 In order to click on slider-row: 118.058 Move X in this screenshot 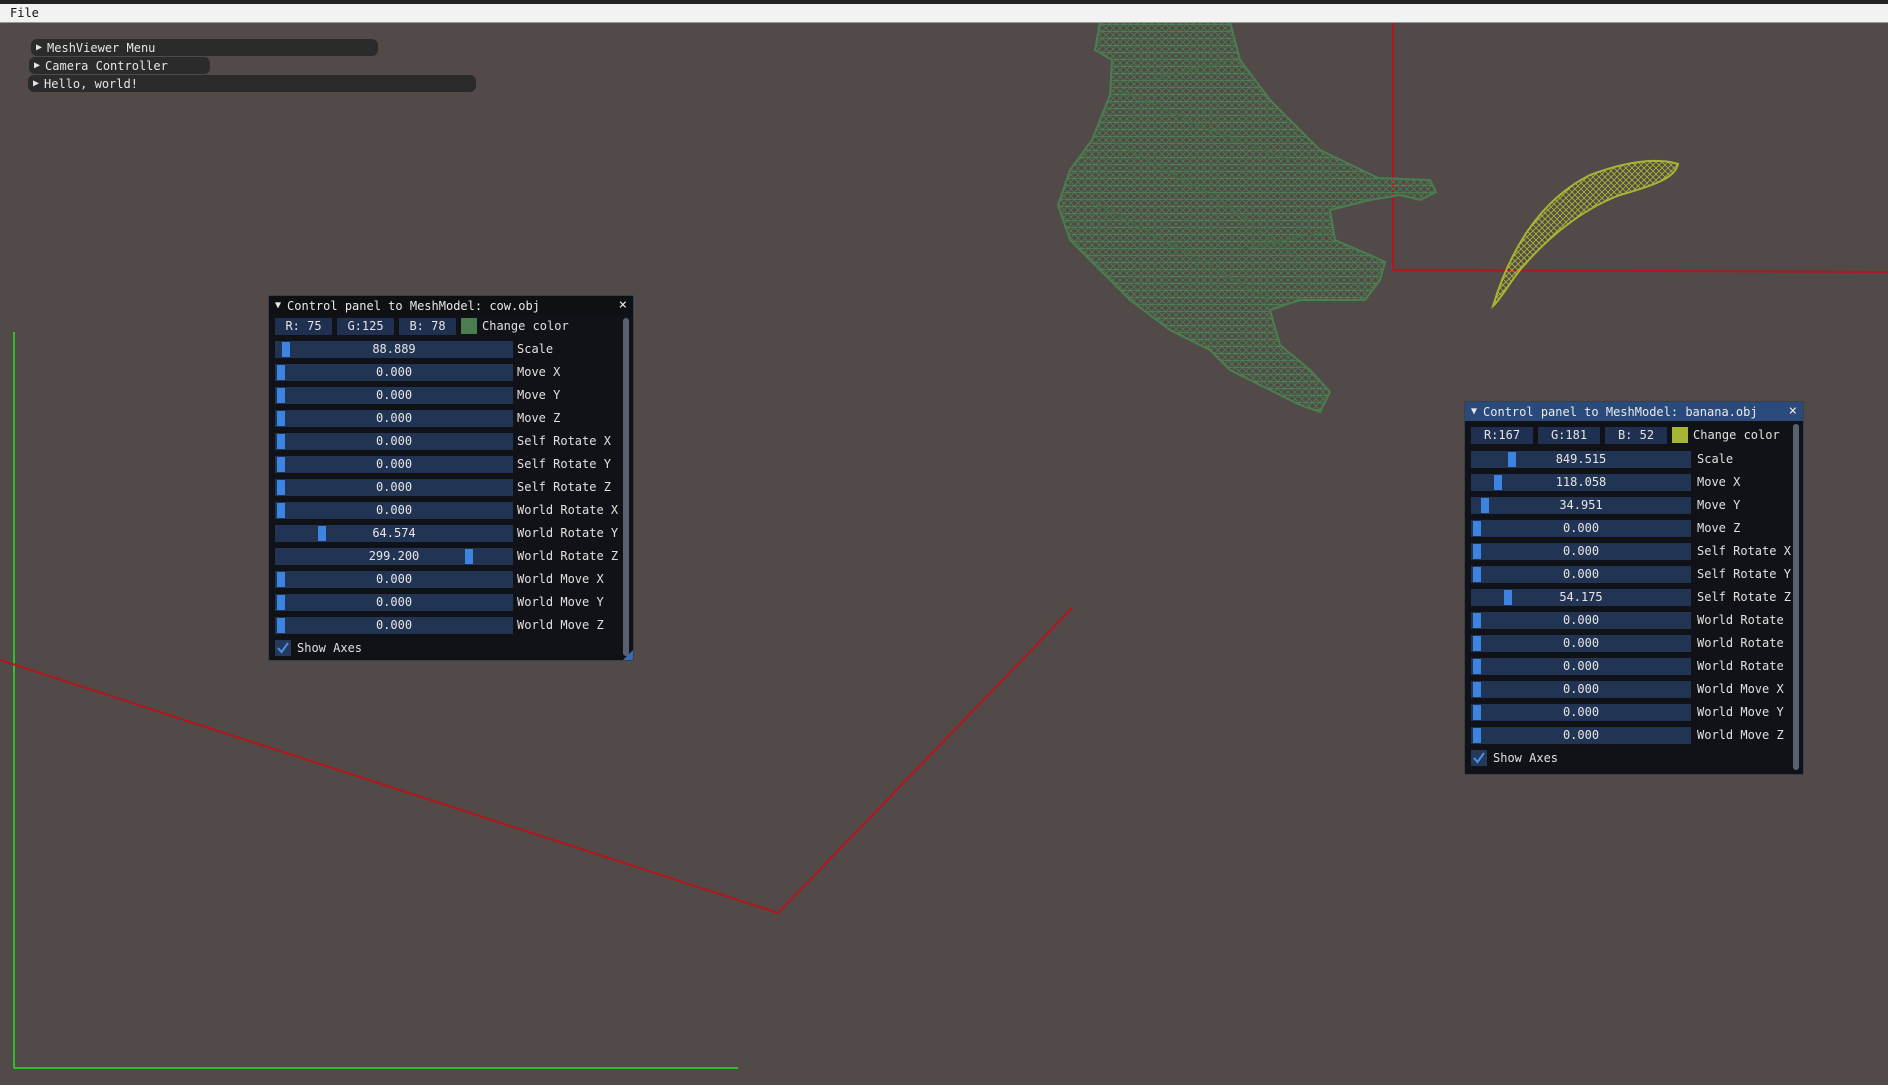, I will do `click(1637, 482)`.